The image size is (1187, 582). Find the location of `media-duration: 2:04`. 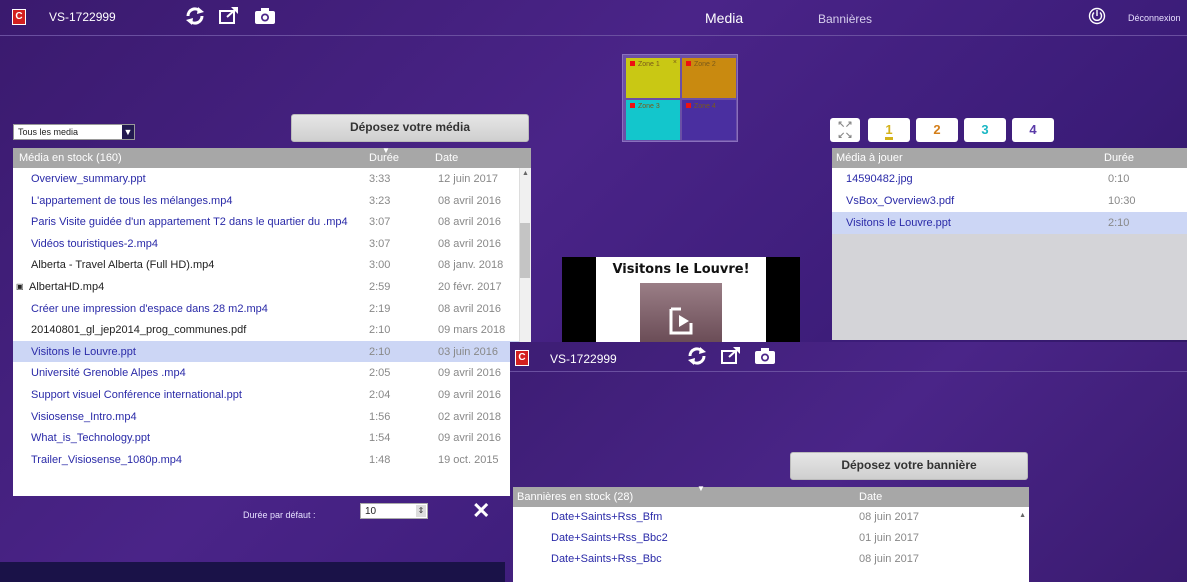

media-duration: 2:04 is located at coordinates (380, 394).